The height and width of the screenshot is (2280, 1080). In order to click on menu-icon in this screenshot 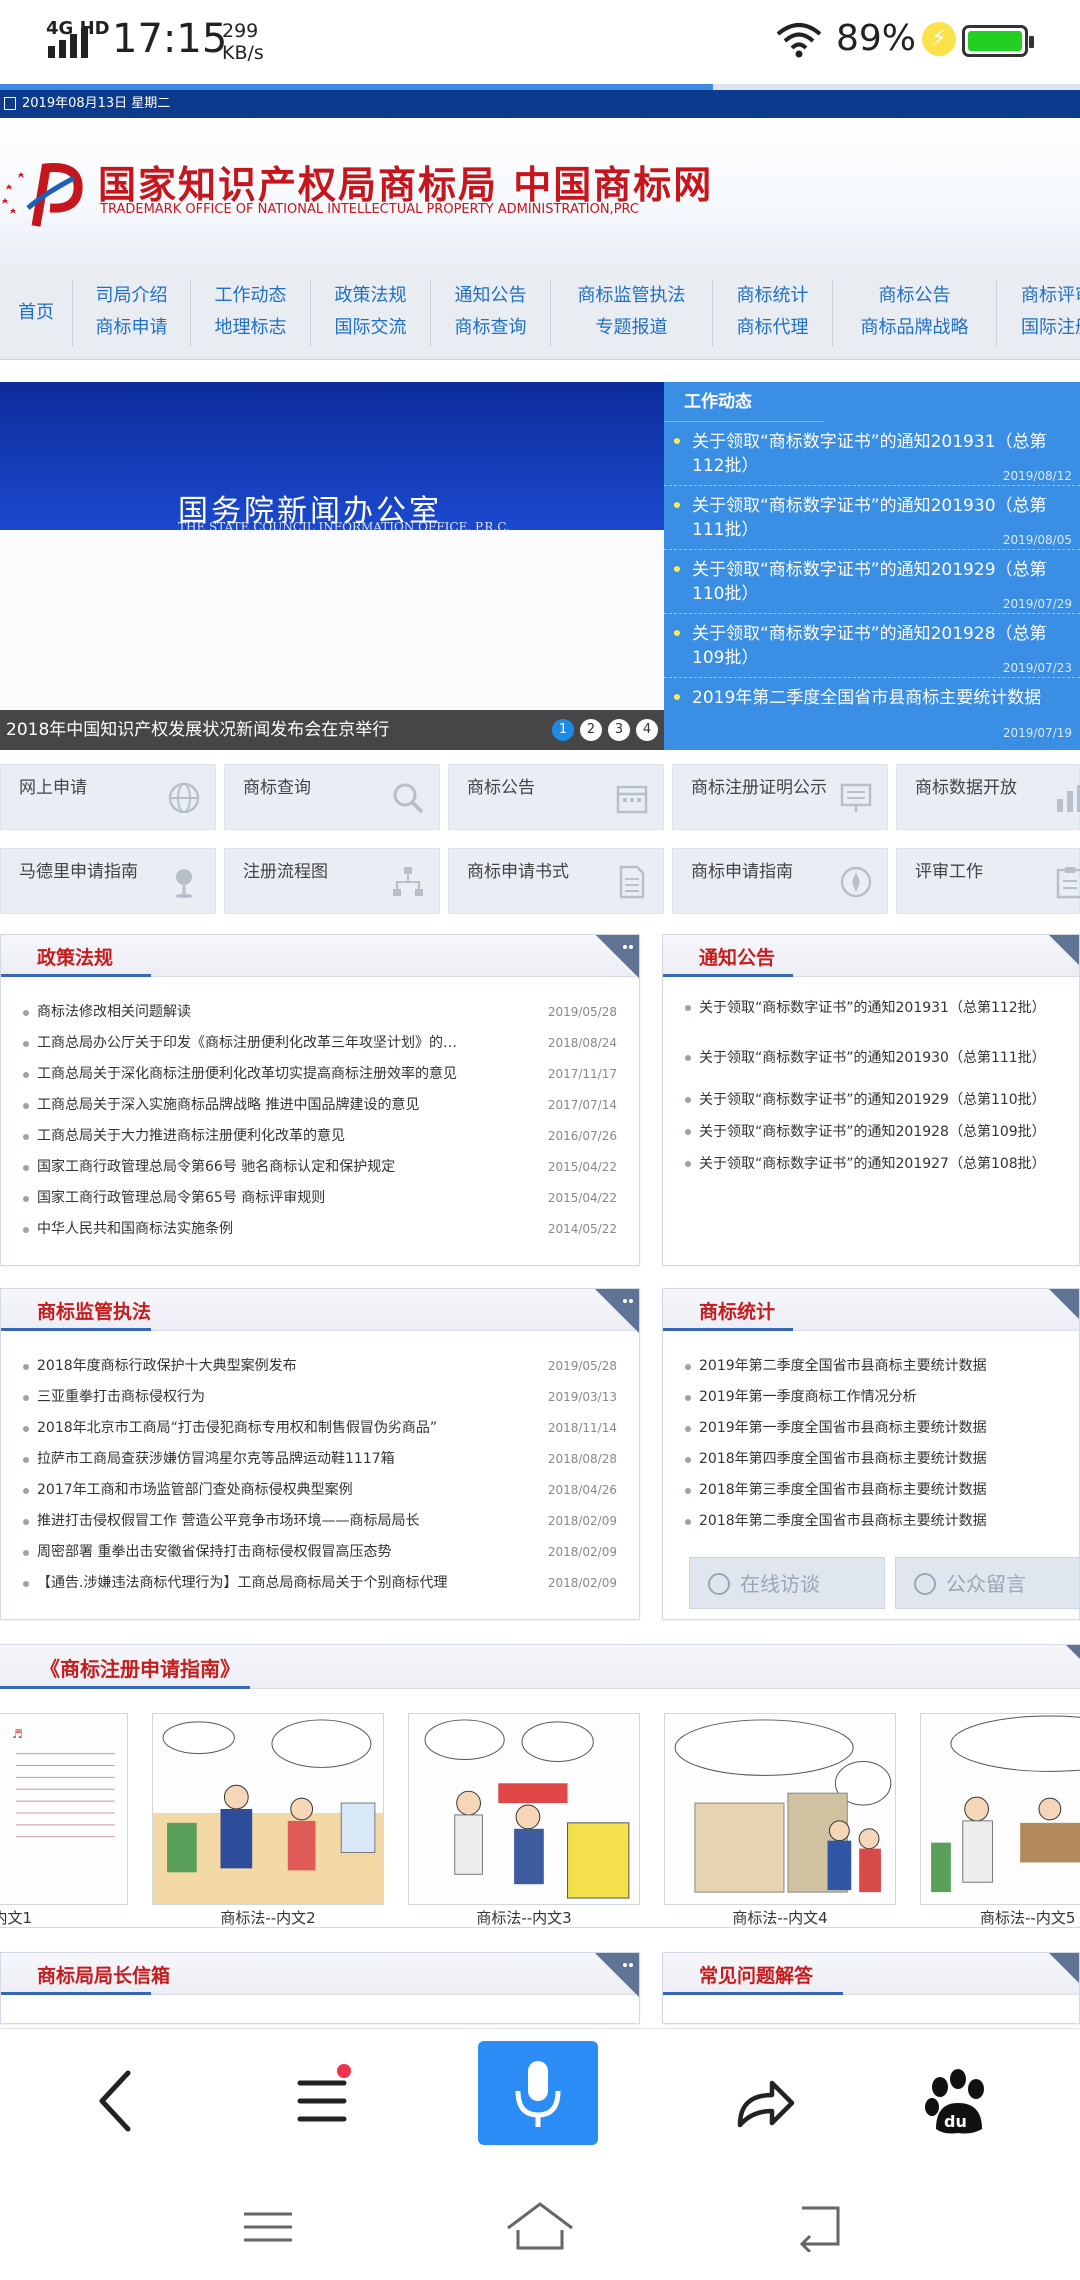, I will do `click(322, 2101)`.